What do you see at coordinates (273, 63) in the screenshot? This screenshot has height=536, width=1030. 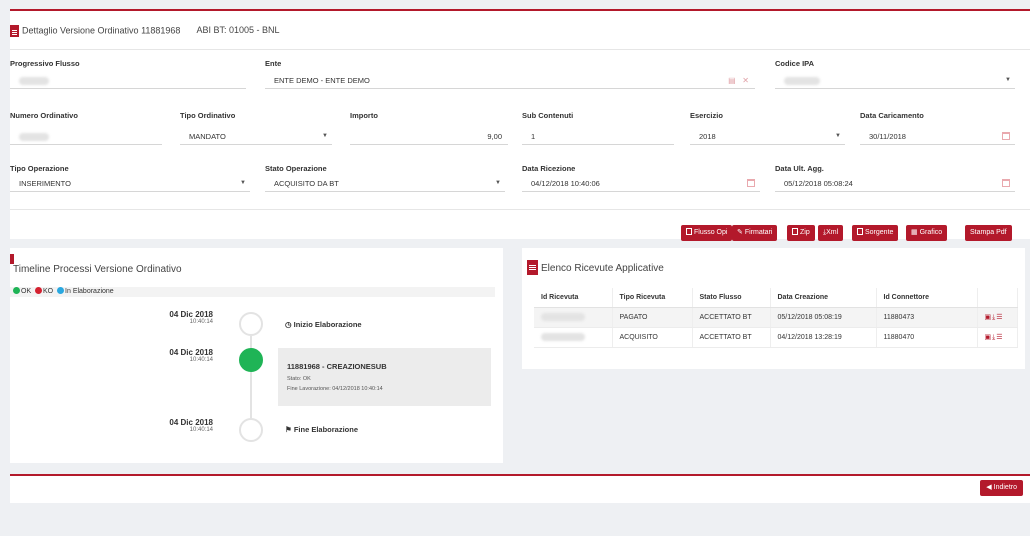 I see `ente-label: Ente` at bounding box center [273, 63].